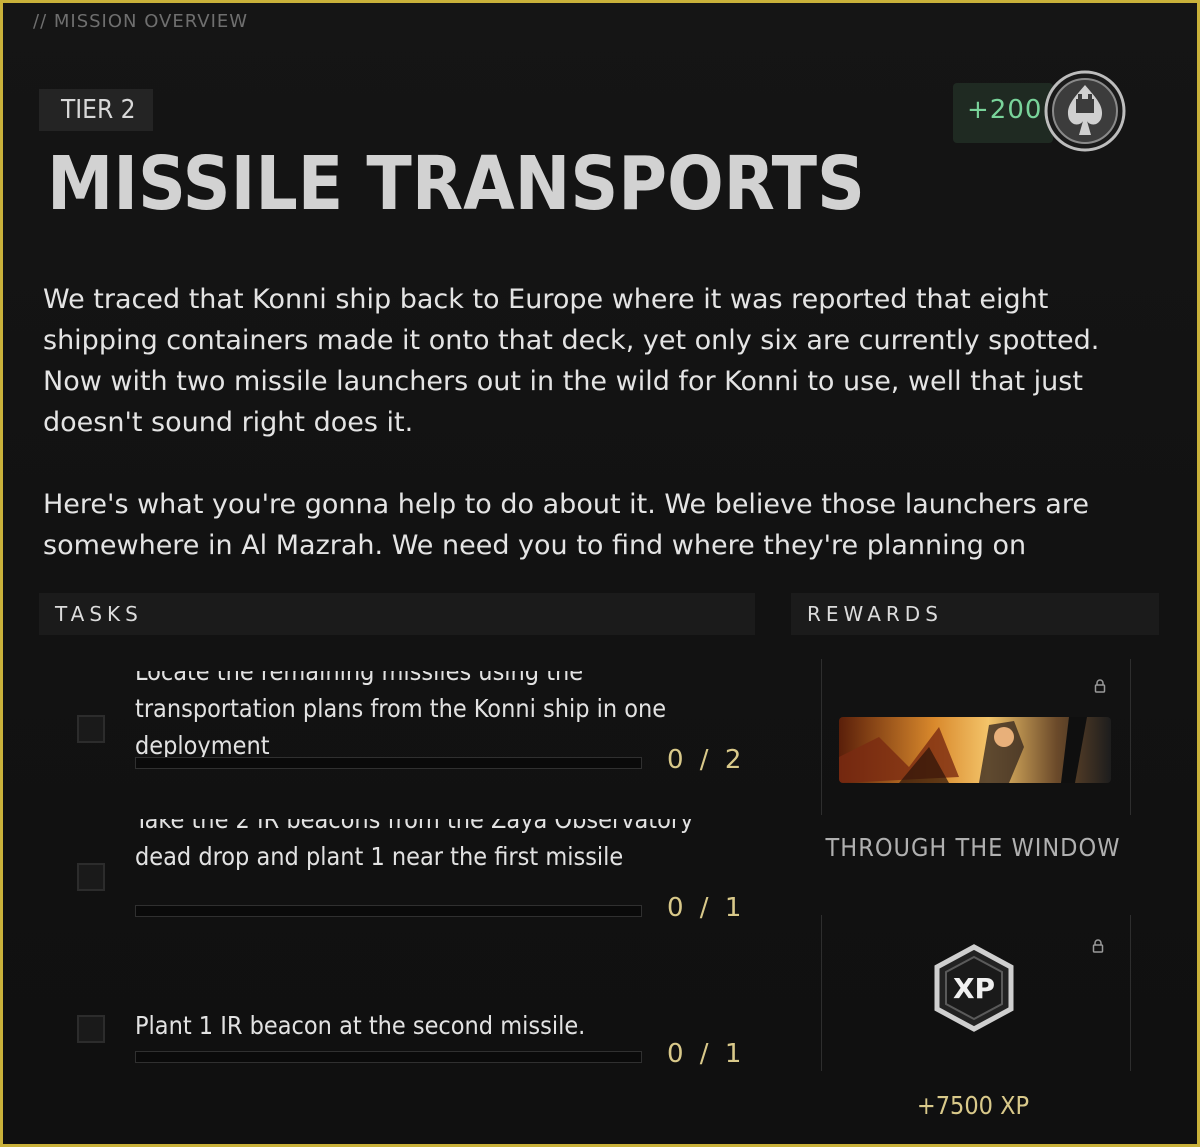 This screenshot has height=1147, width=1200. Describe the element at coordinates (975, 614) in the screenshot. I see `rewards-header: REWARDS` at that location.